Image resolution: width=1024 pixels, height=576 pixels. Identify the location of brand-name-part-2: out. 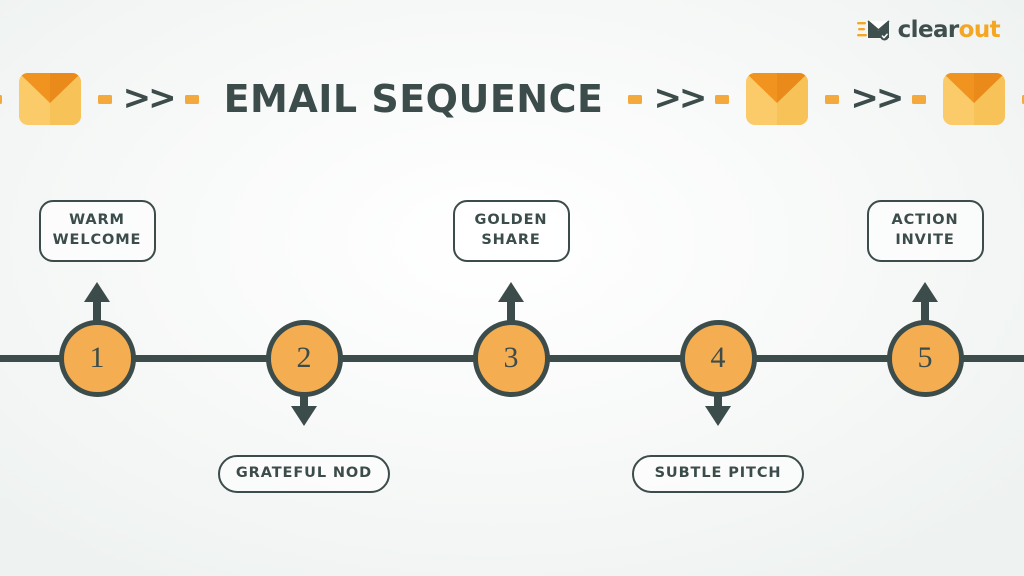
(979, 29).